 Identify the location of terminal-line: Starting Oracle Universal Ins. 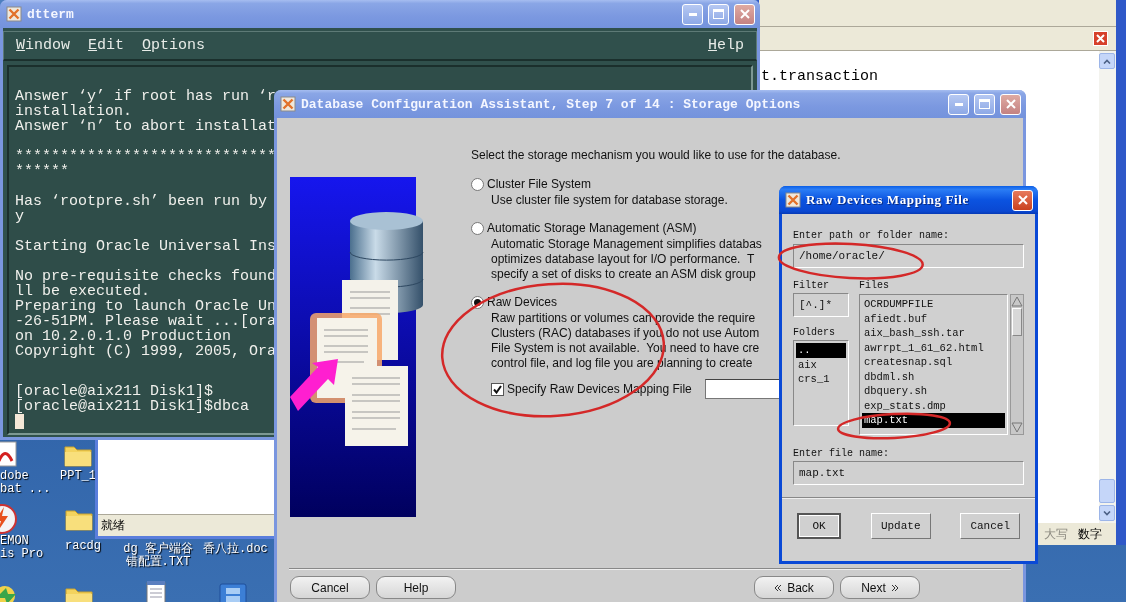
(146, 246).